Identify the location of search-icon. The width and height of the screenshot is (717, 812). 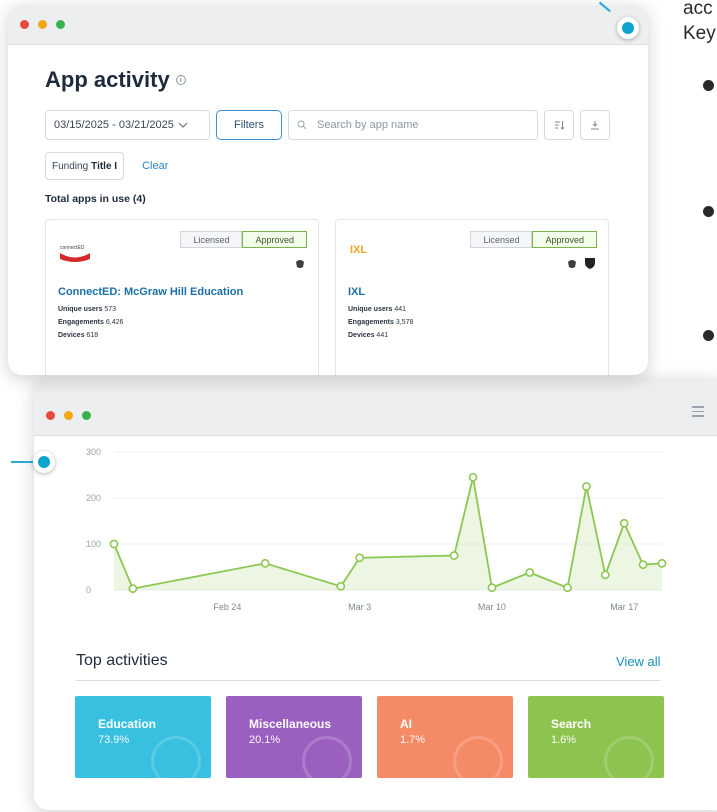
(302, 125).